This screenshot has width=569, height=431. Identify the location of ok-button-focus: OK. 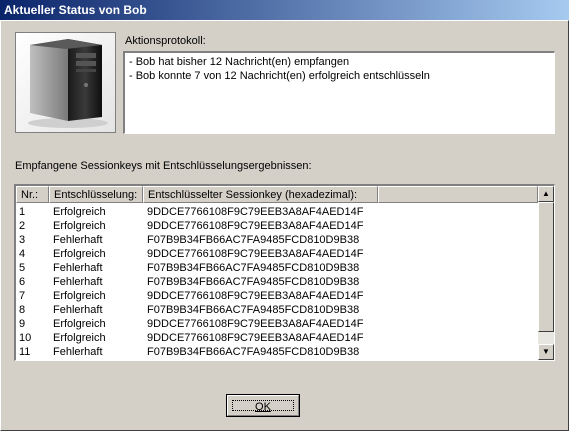
(263, 406).